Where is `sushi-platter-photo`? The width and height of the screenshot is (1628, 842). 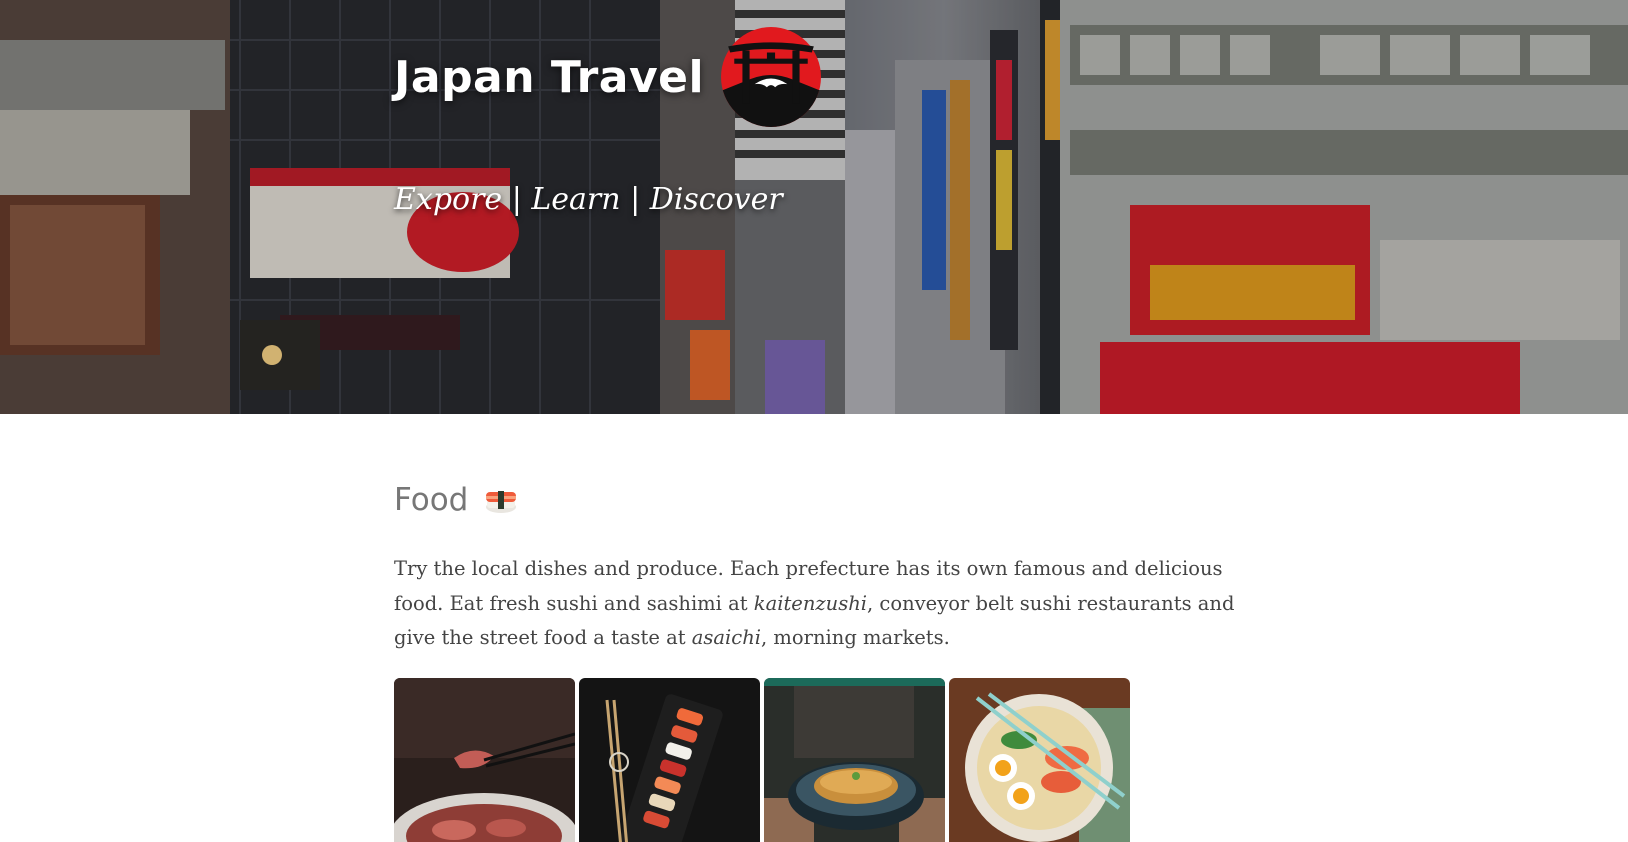
sushi-platter-photo is located at coordinates (669, 760).